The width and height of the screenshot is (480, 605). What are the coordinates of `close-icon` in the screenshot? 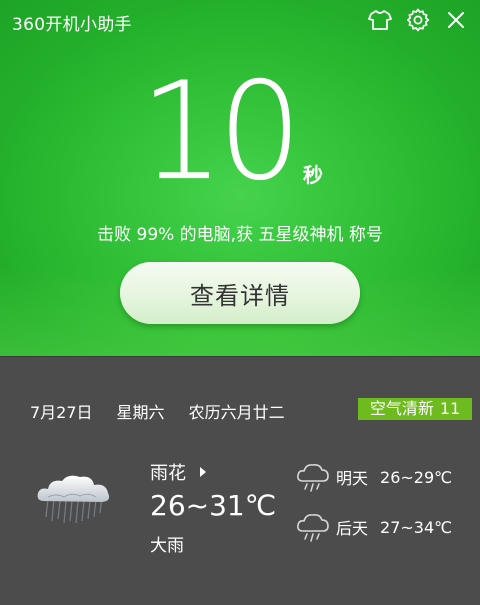 It's located at (456, 20).